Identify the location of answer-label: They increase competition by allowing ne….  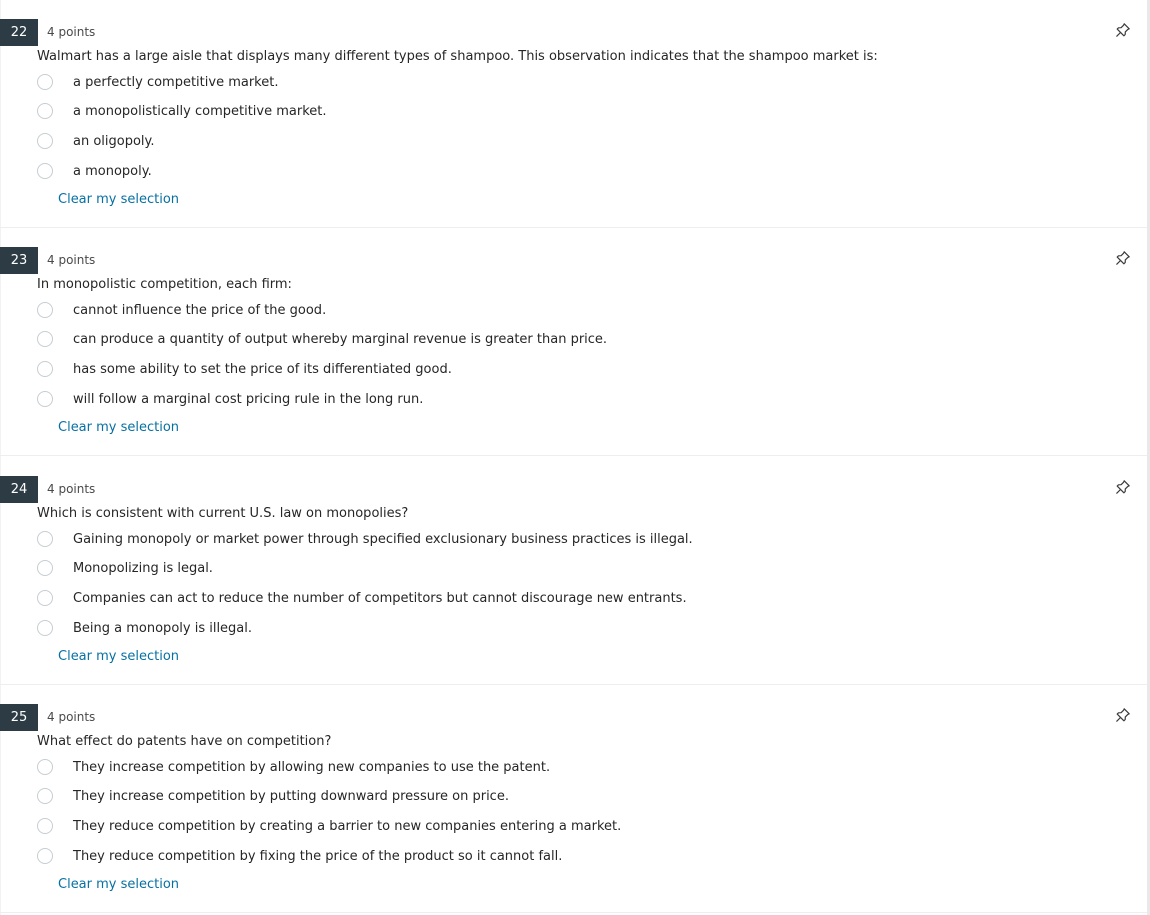
(312, 767).